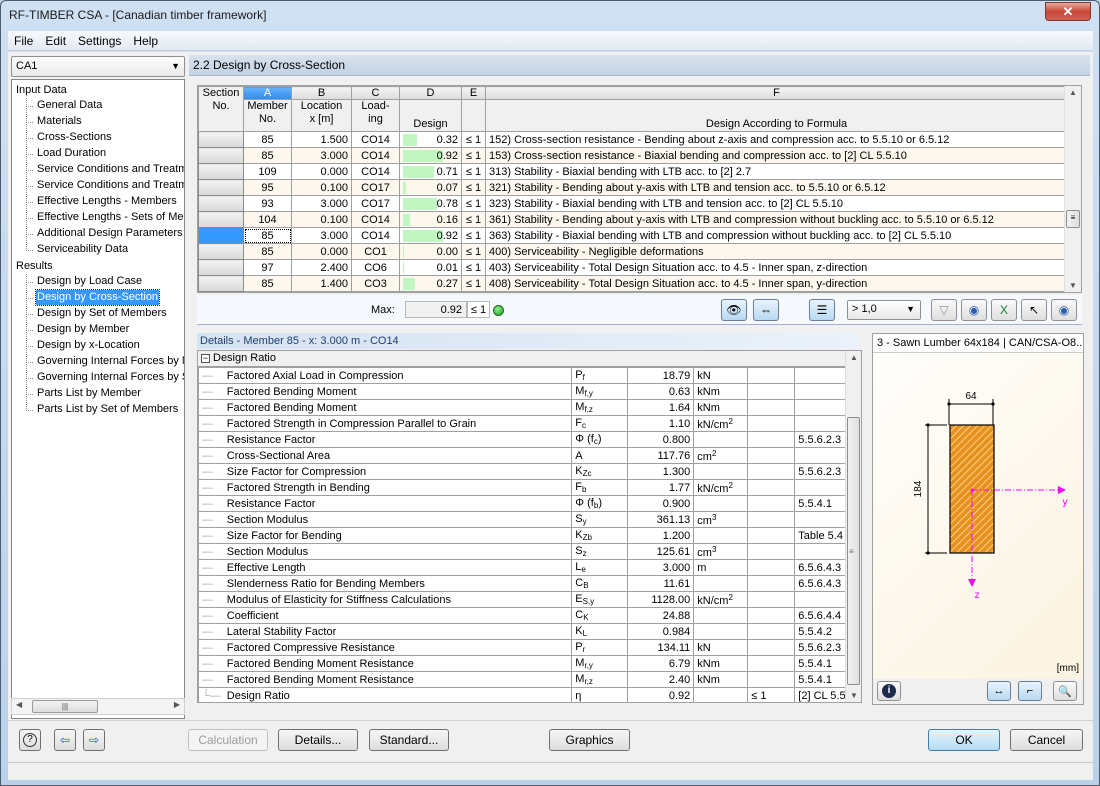 Image resolution: width=1100 pixels, height=786 pixels. What do you see at coordinates (375, 93) in the screenshot?
I see `col-letter-c: C` at bounding box center [375, 93].